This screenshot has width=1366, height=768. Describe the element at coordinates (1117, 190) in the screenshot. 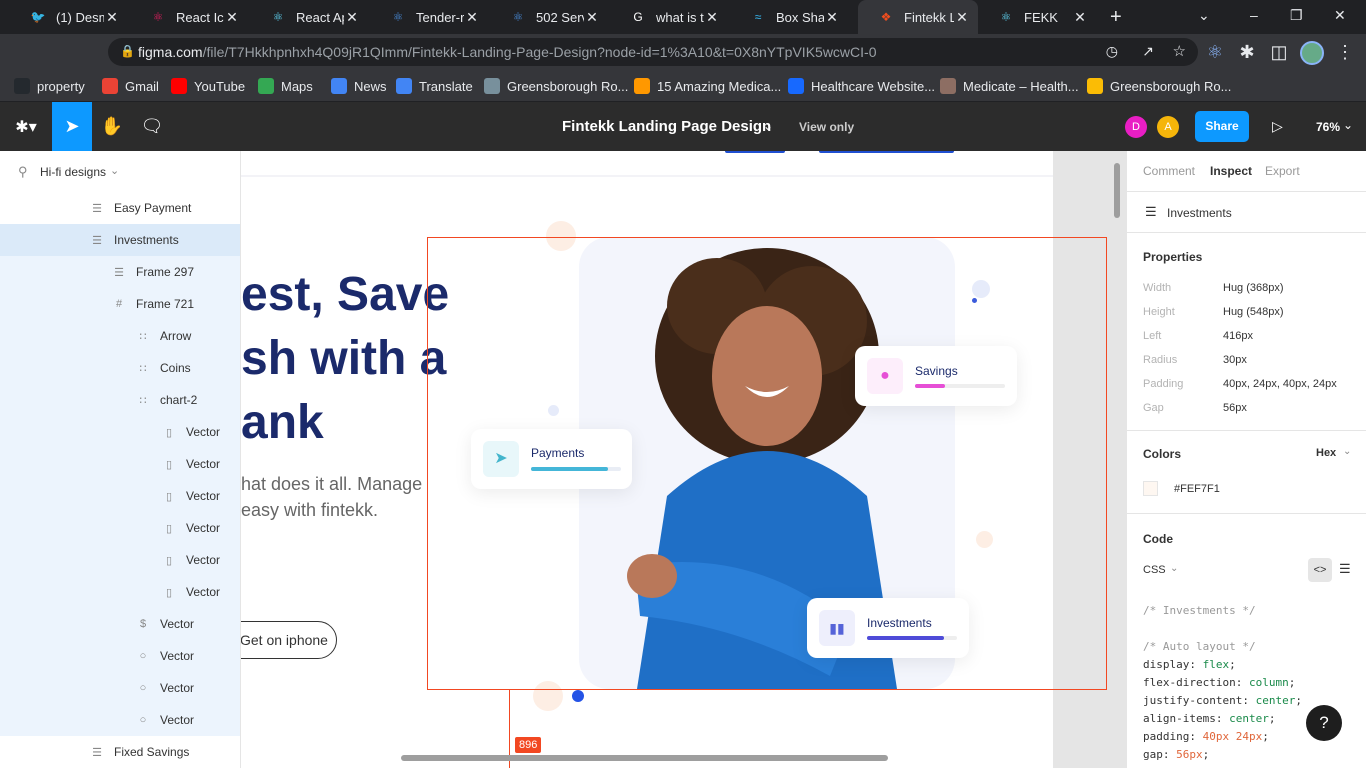

I see `vertical-scrollbar` at that location.